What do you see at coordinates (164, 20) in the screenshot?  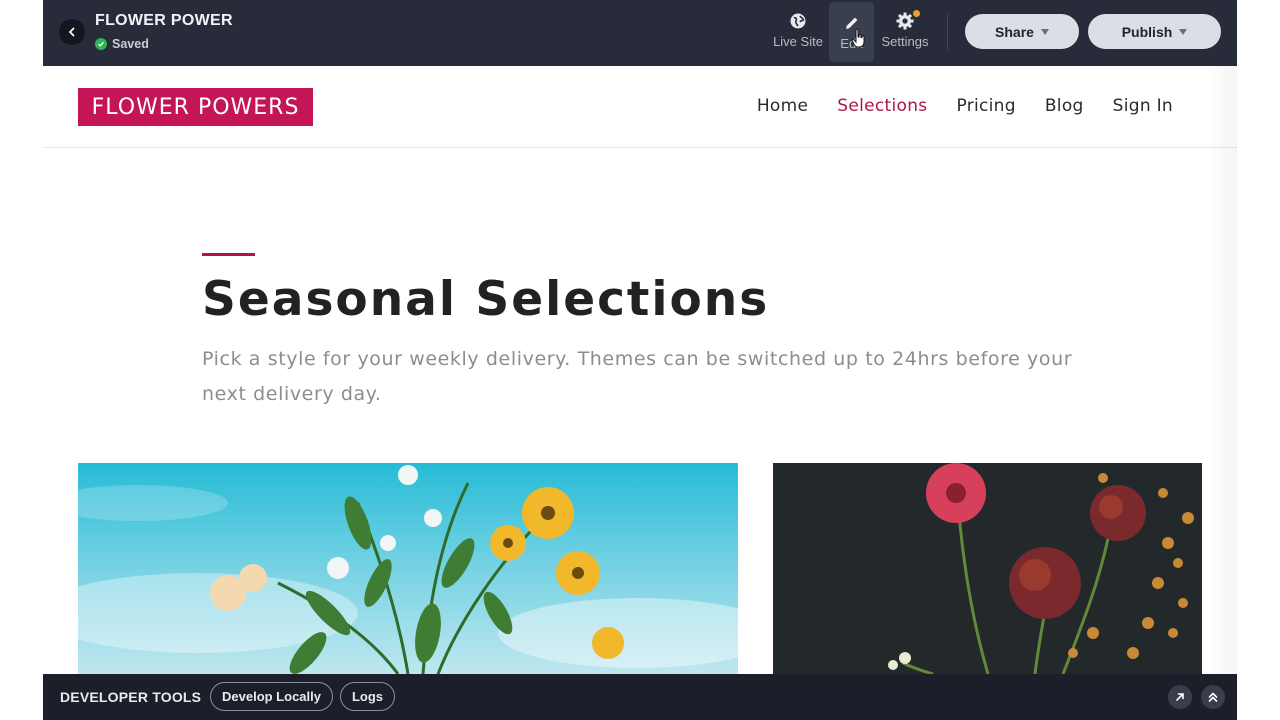 I see `site-name: FLOWER POWER` at bounding box center [164, 20].